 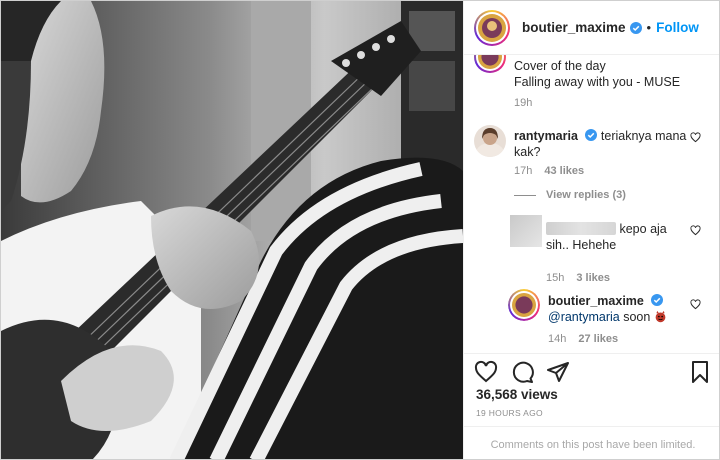 What do you see at coordinates (517, 394) in the screenshot?
I see `view-count: 36,568 views` at bounding box center [517, 394].